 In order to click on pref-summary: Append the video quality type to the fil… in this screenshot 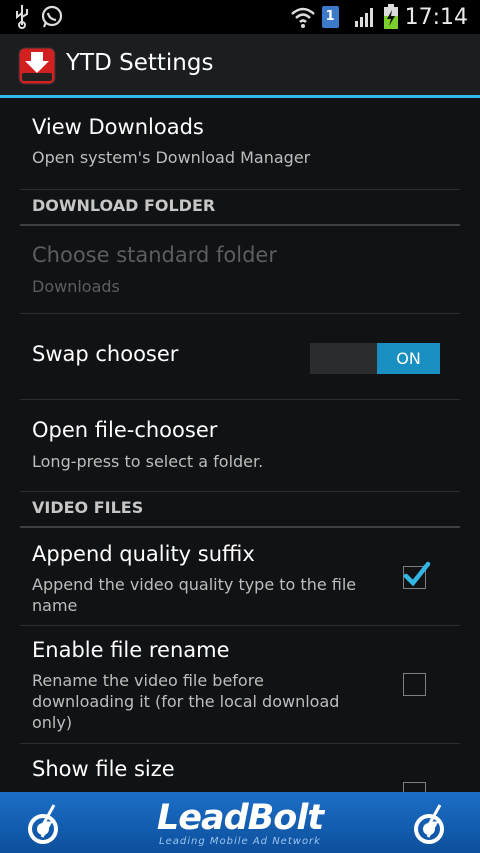, I will do `click(194, 595)`.